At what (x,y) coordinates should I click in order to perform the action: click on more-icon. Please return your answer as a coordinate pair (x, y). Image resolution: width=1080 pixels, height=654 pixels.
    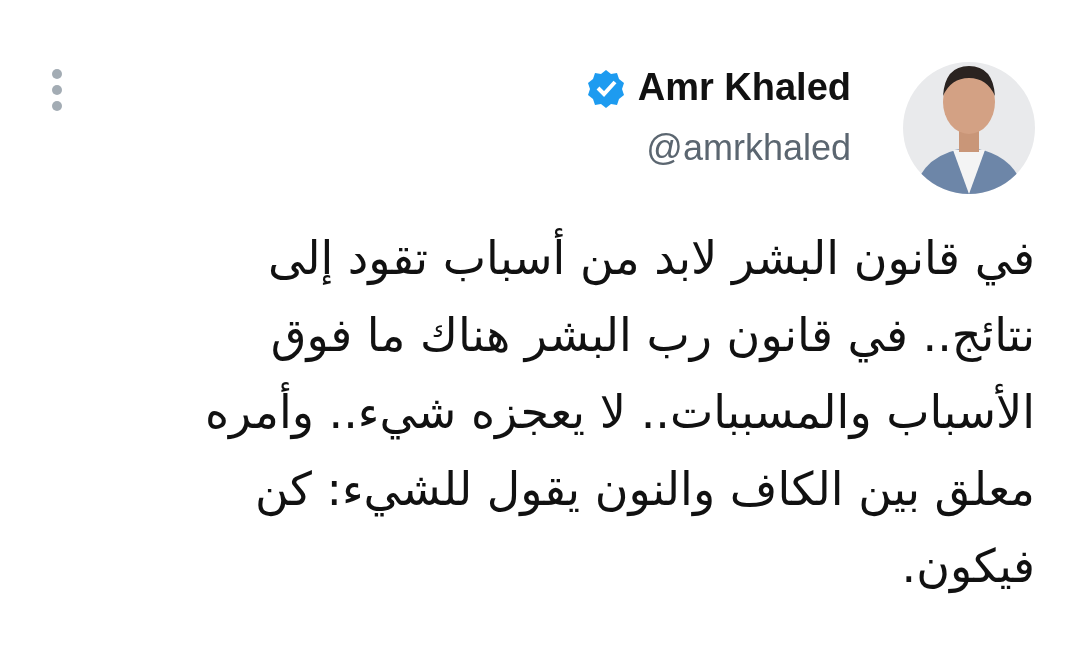
    Looking at the image, I should click on (57, 90).